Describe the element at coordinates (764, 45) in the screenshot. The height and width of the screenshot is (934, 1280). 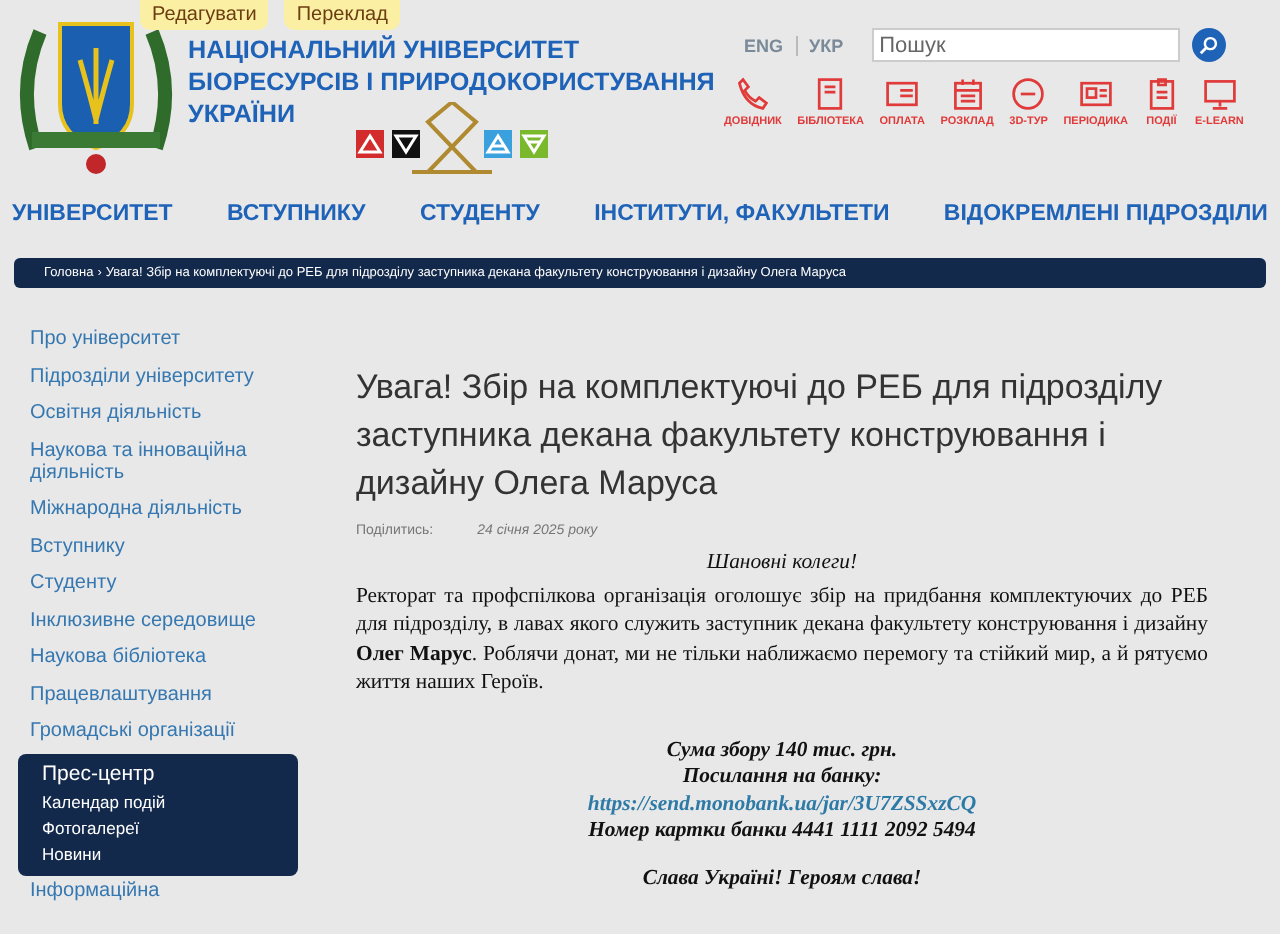
I see `language-link: ENG` at that location.